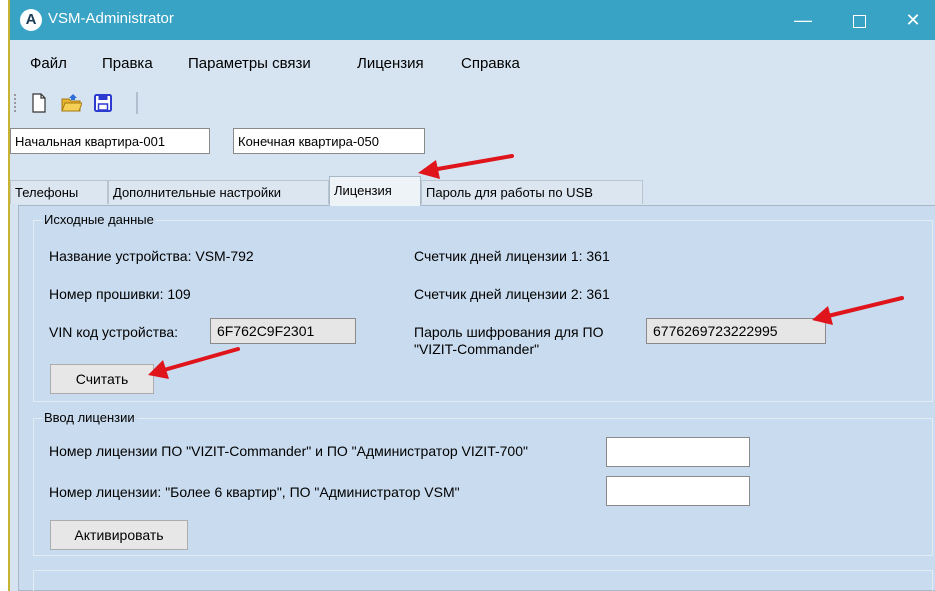 This screenshot has height=591, width=935. Describe the element at coordinates (678, 452) in the screenshot. I see `license-1-input` at that location.